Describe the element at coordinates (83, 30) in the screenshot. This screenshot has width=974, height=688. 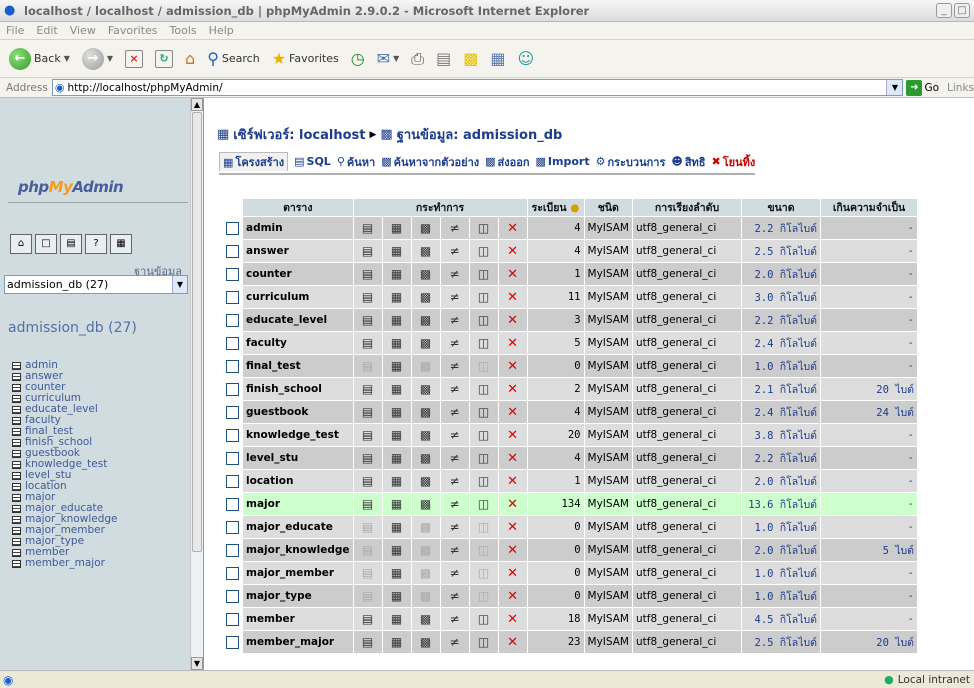
I see `menu-view: View` at that location.